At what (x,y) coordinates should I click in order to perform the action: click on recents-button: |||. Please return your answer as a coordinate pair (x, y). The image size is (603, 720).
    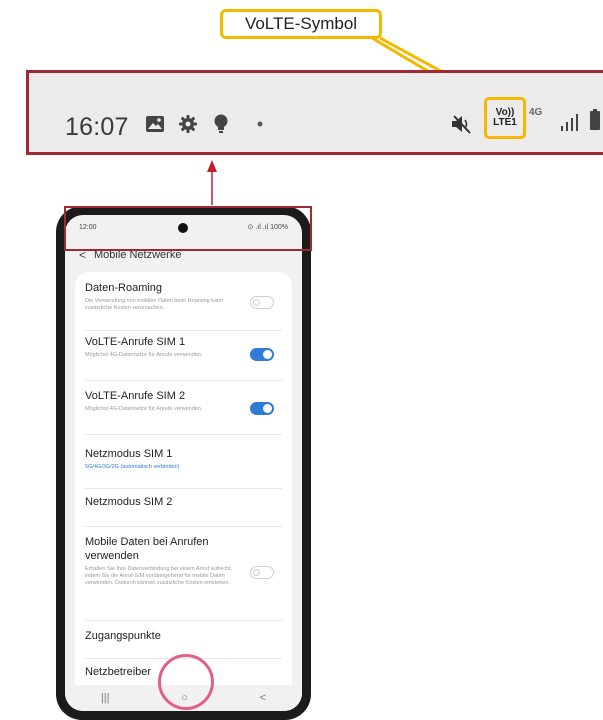
    Looking at the image, I should click on (105, 698).